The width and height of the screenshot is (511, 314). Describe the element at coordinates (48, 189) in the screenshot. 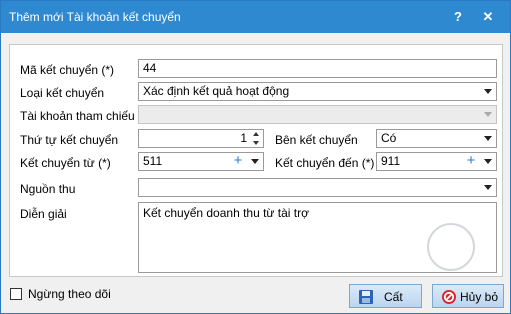

I see `label-nguon-thu: Nguồn thu` at that location.